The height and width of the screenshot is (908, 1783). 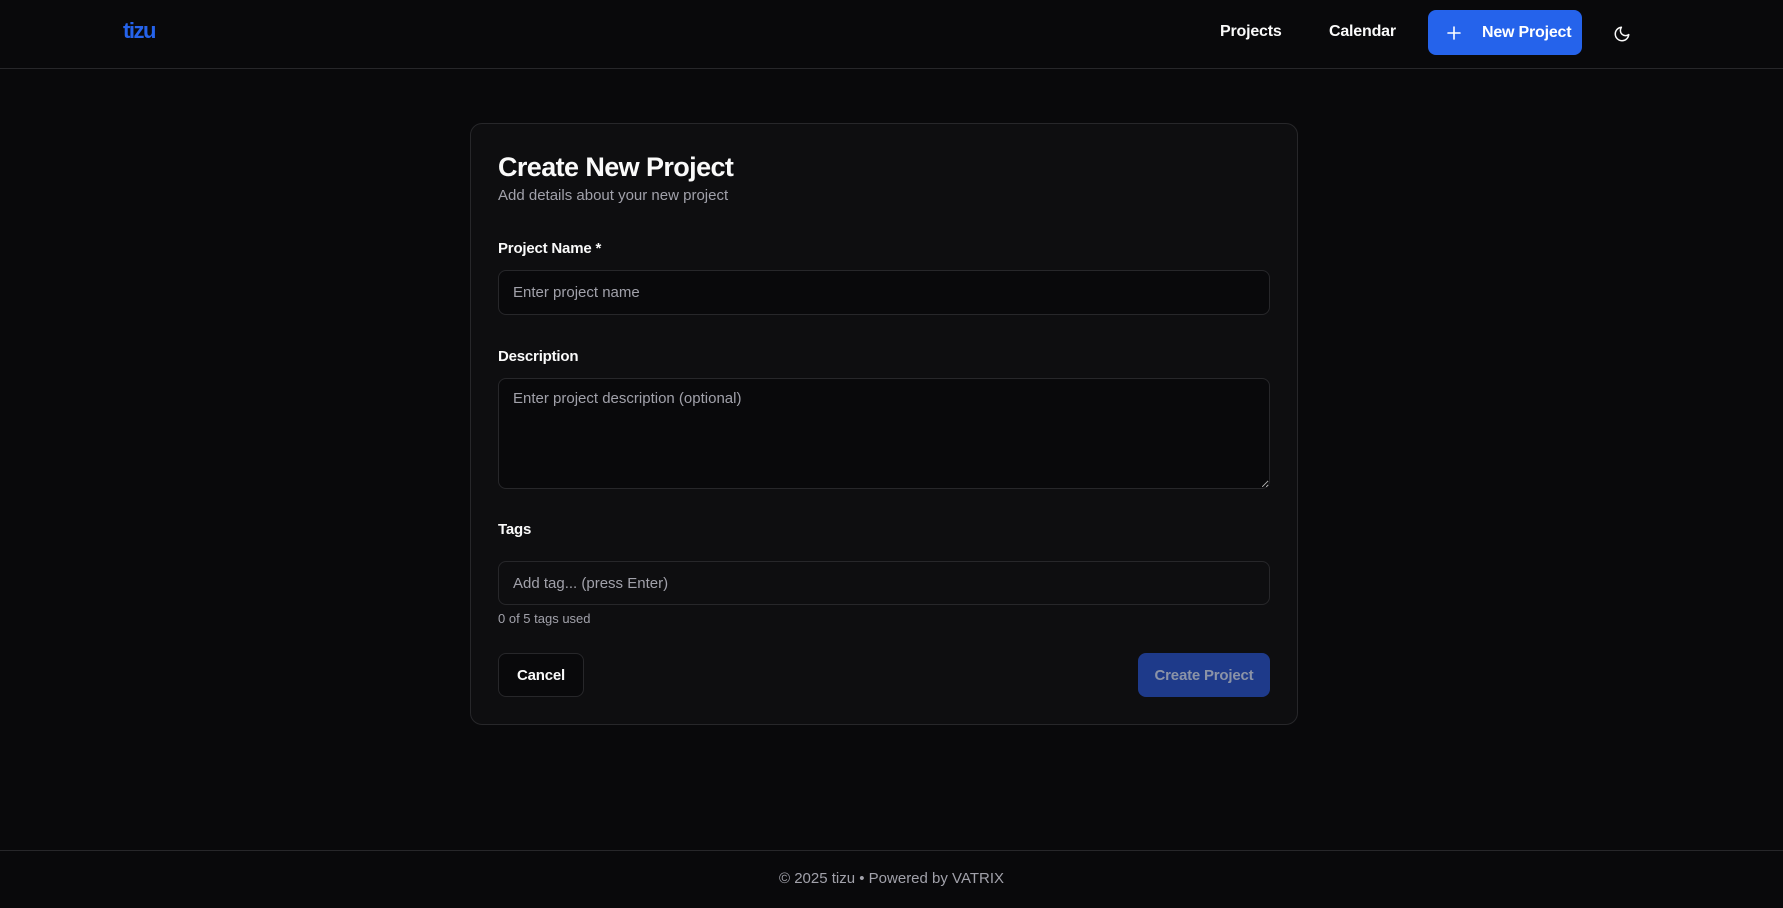 I want to click on logo-text: tizu, so click(x=139, y=30).